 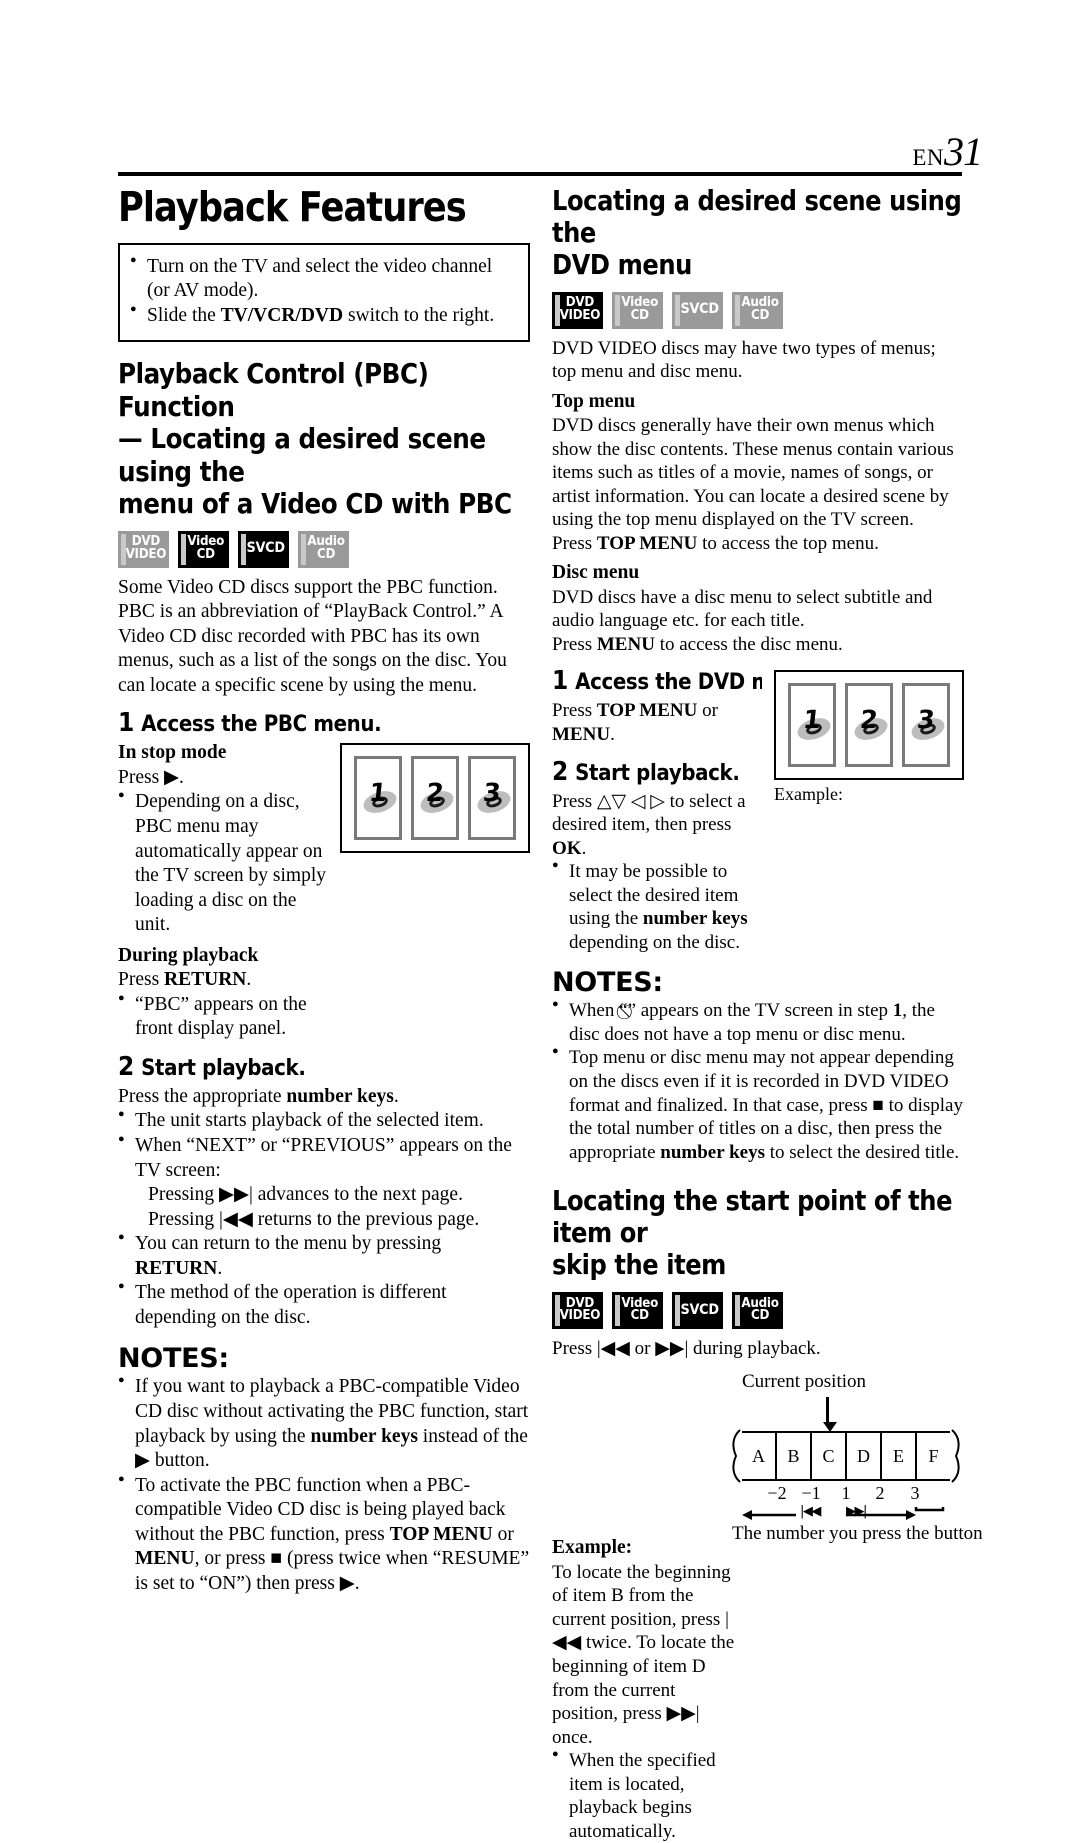 I want to click on dvd-notes-heading: NOTES:, so click(x=607, y=983).